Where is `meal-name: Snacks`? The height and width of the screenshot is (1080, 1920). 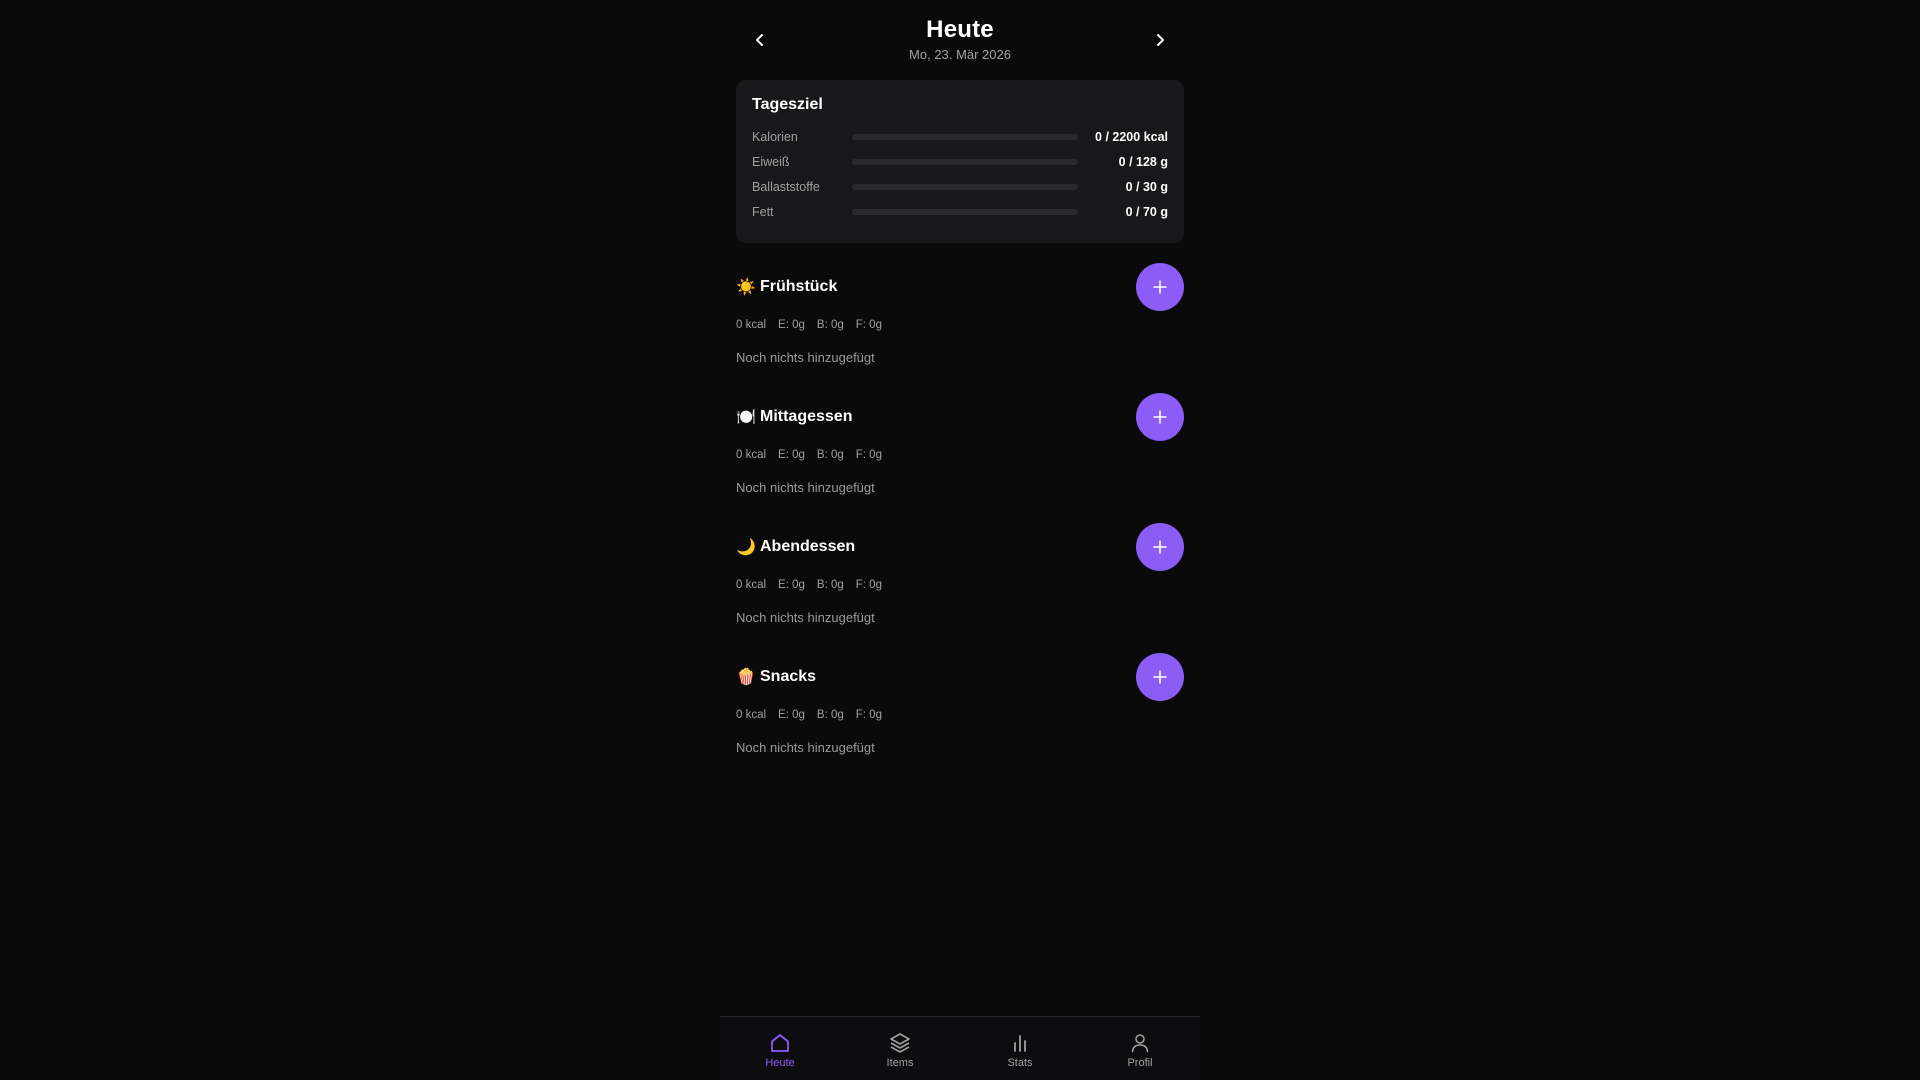
meal-name: Snacks is located at coordinates (788, 676).